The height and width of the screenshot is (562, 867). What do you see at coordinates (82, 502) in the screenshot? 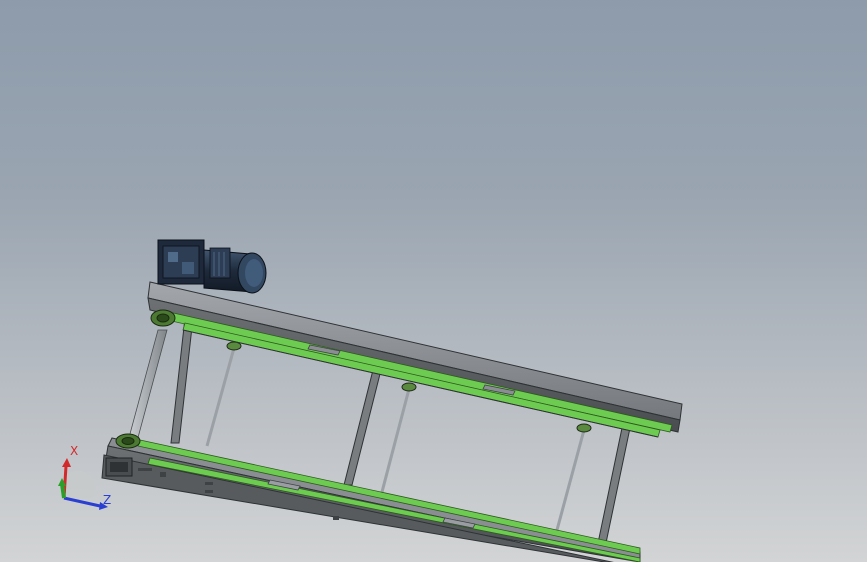
I see `z-axis-arrow` at bounding box center [82, 502].